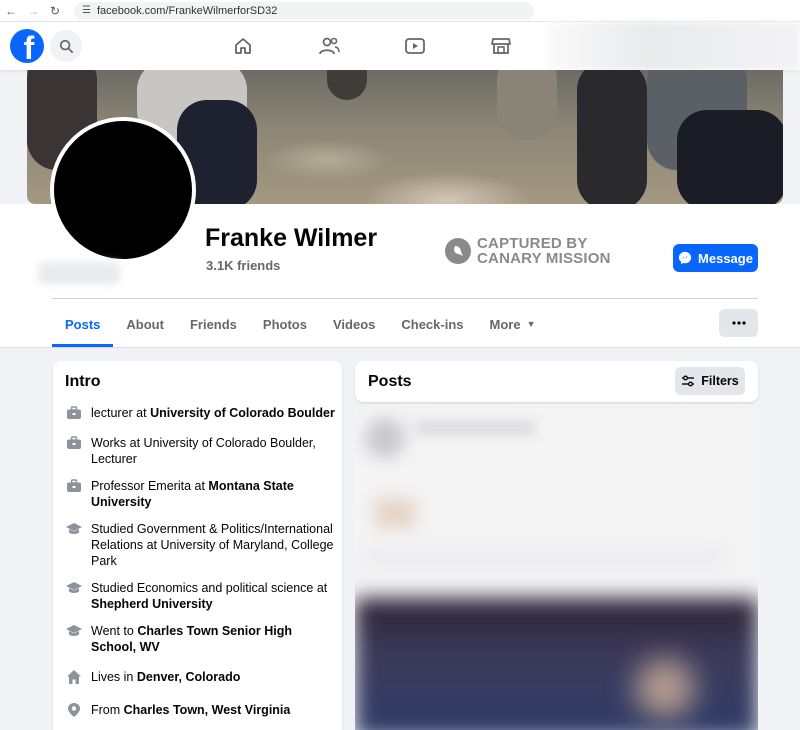 The image size is (800, 730). What do you see at coordinates (405, 298) in the screenshot?
I see `header-divider` at bounding box center [405, 298].